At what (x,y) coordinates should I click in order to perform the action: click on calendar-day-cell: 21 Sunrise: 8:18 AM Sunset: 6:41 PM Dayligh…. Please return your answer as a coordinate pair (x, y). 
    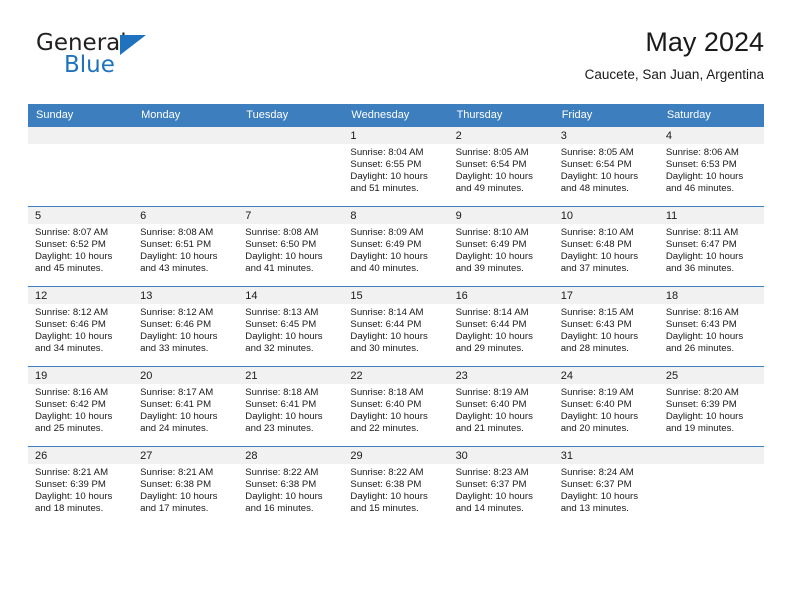
    Looking at the image, I should click on (291, 406).